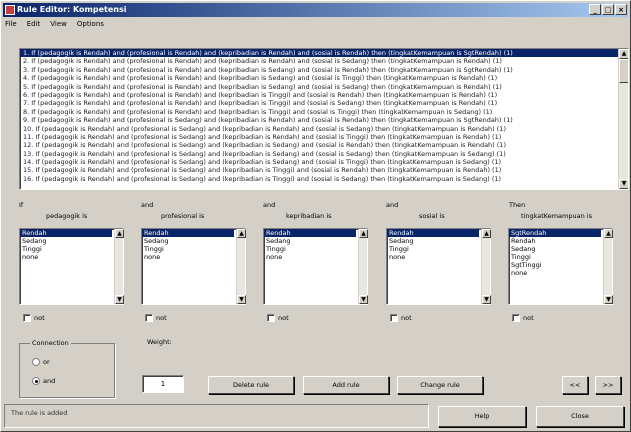 This screenshot has height=432, width=631. Describe the element at coordinates (90, 24) in the screenshot. I see `menu-options: Options` at that location.